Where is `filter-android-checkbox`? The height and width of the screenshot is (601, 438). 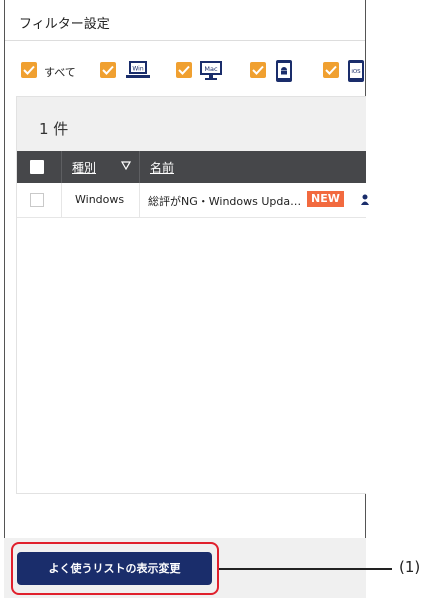 filter-android-checkbox is located at coordinates (258, 70).